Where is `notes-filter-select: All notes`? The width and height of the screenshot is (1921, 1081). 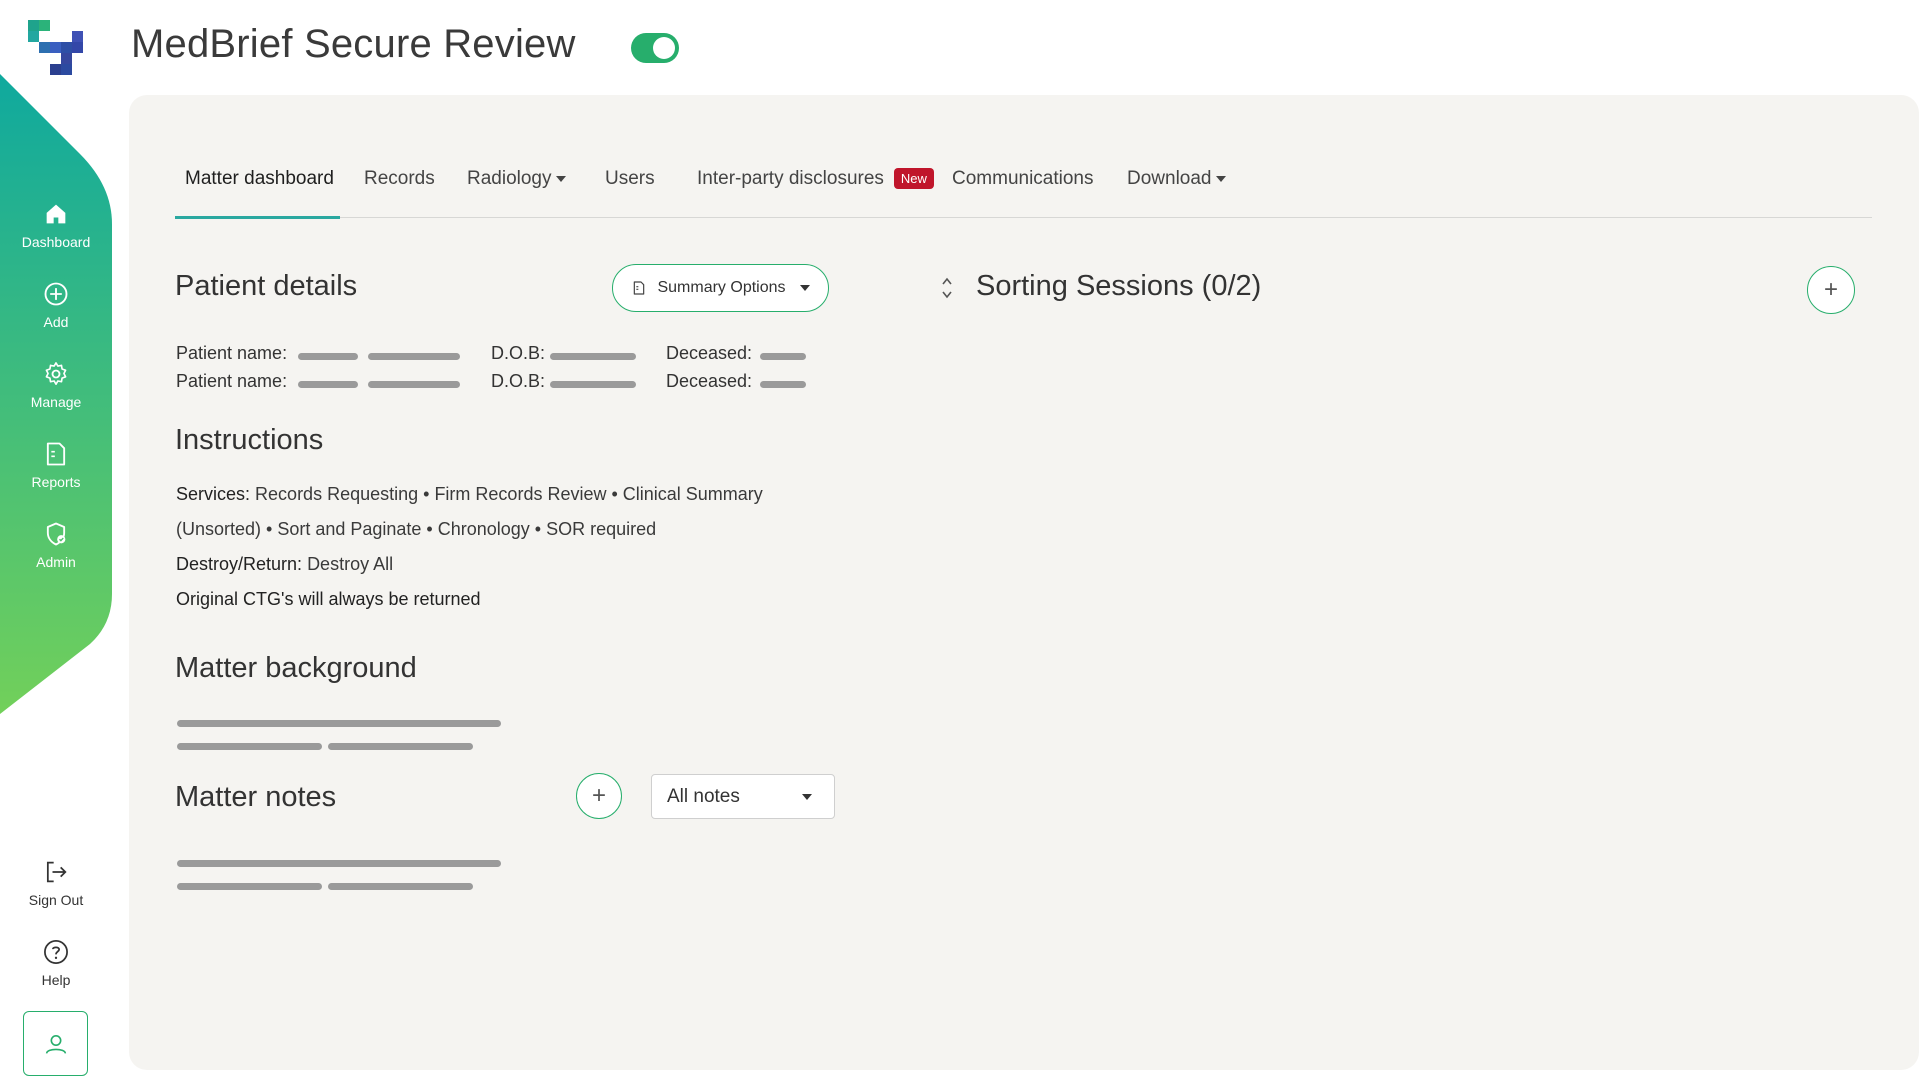
notes-filter-select: All notes is located at coordinates (743, 796).